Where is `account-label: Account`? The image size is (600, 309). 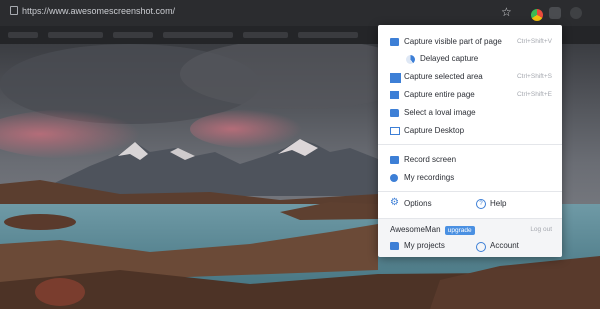 account-label: Account is located at coordinates (504, 245).